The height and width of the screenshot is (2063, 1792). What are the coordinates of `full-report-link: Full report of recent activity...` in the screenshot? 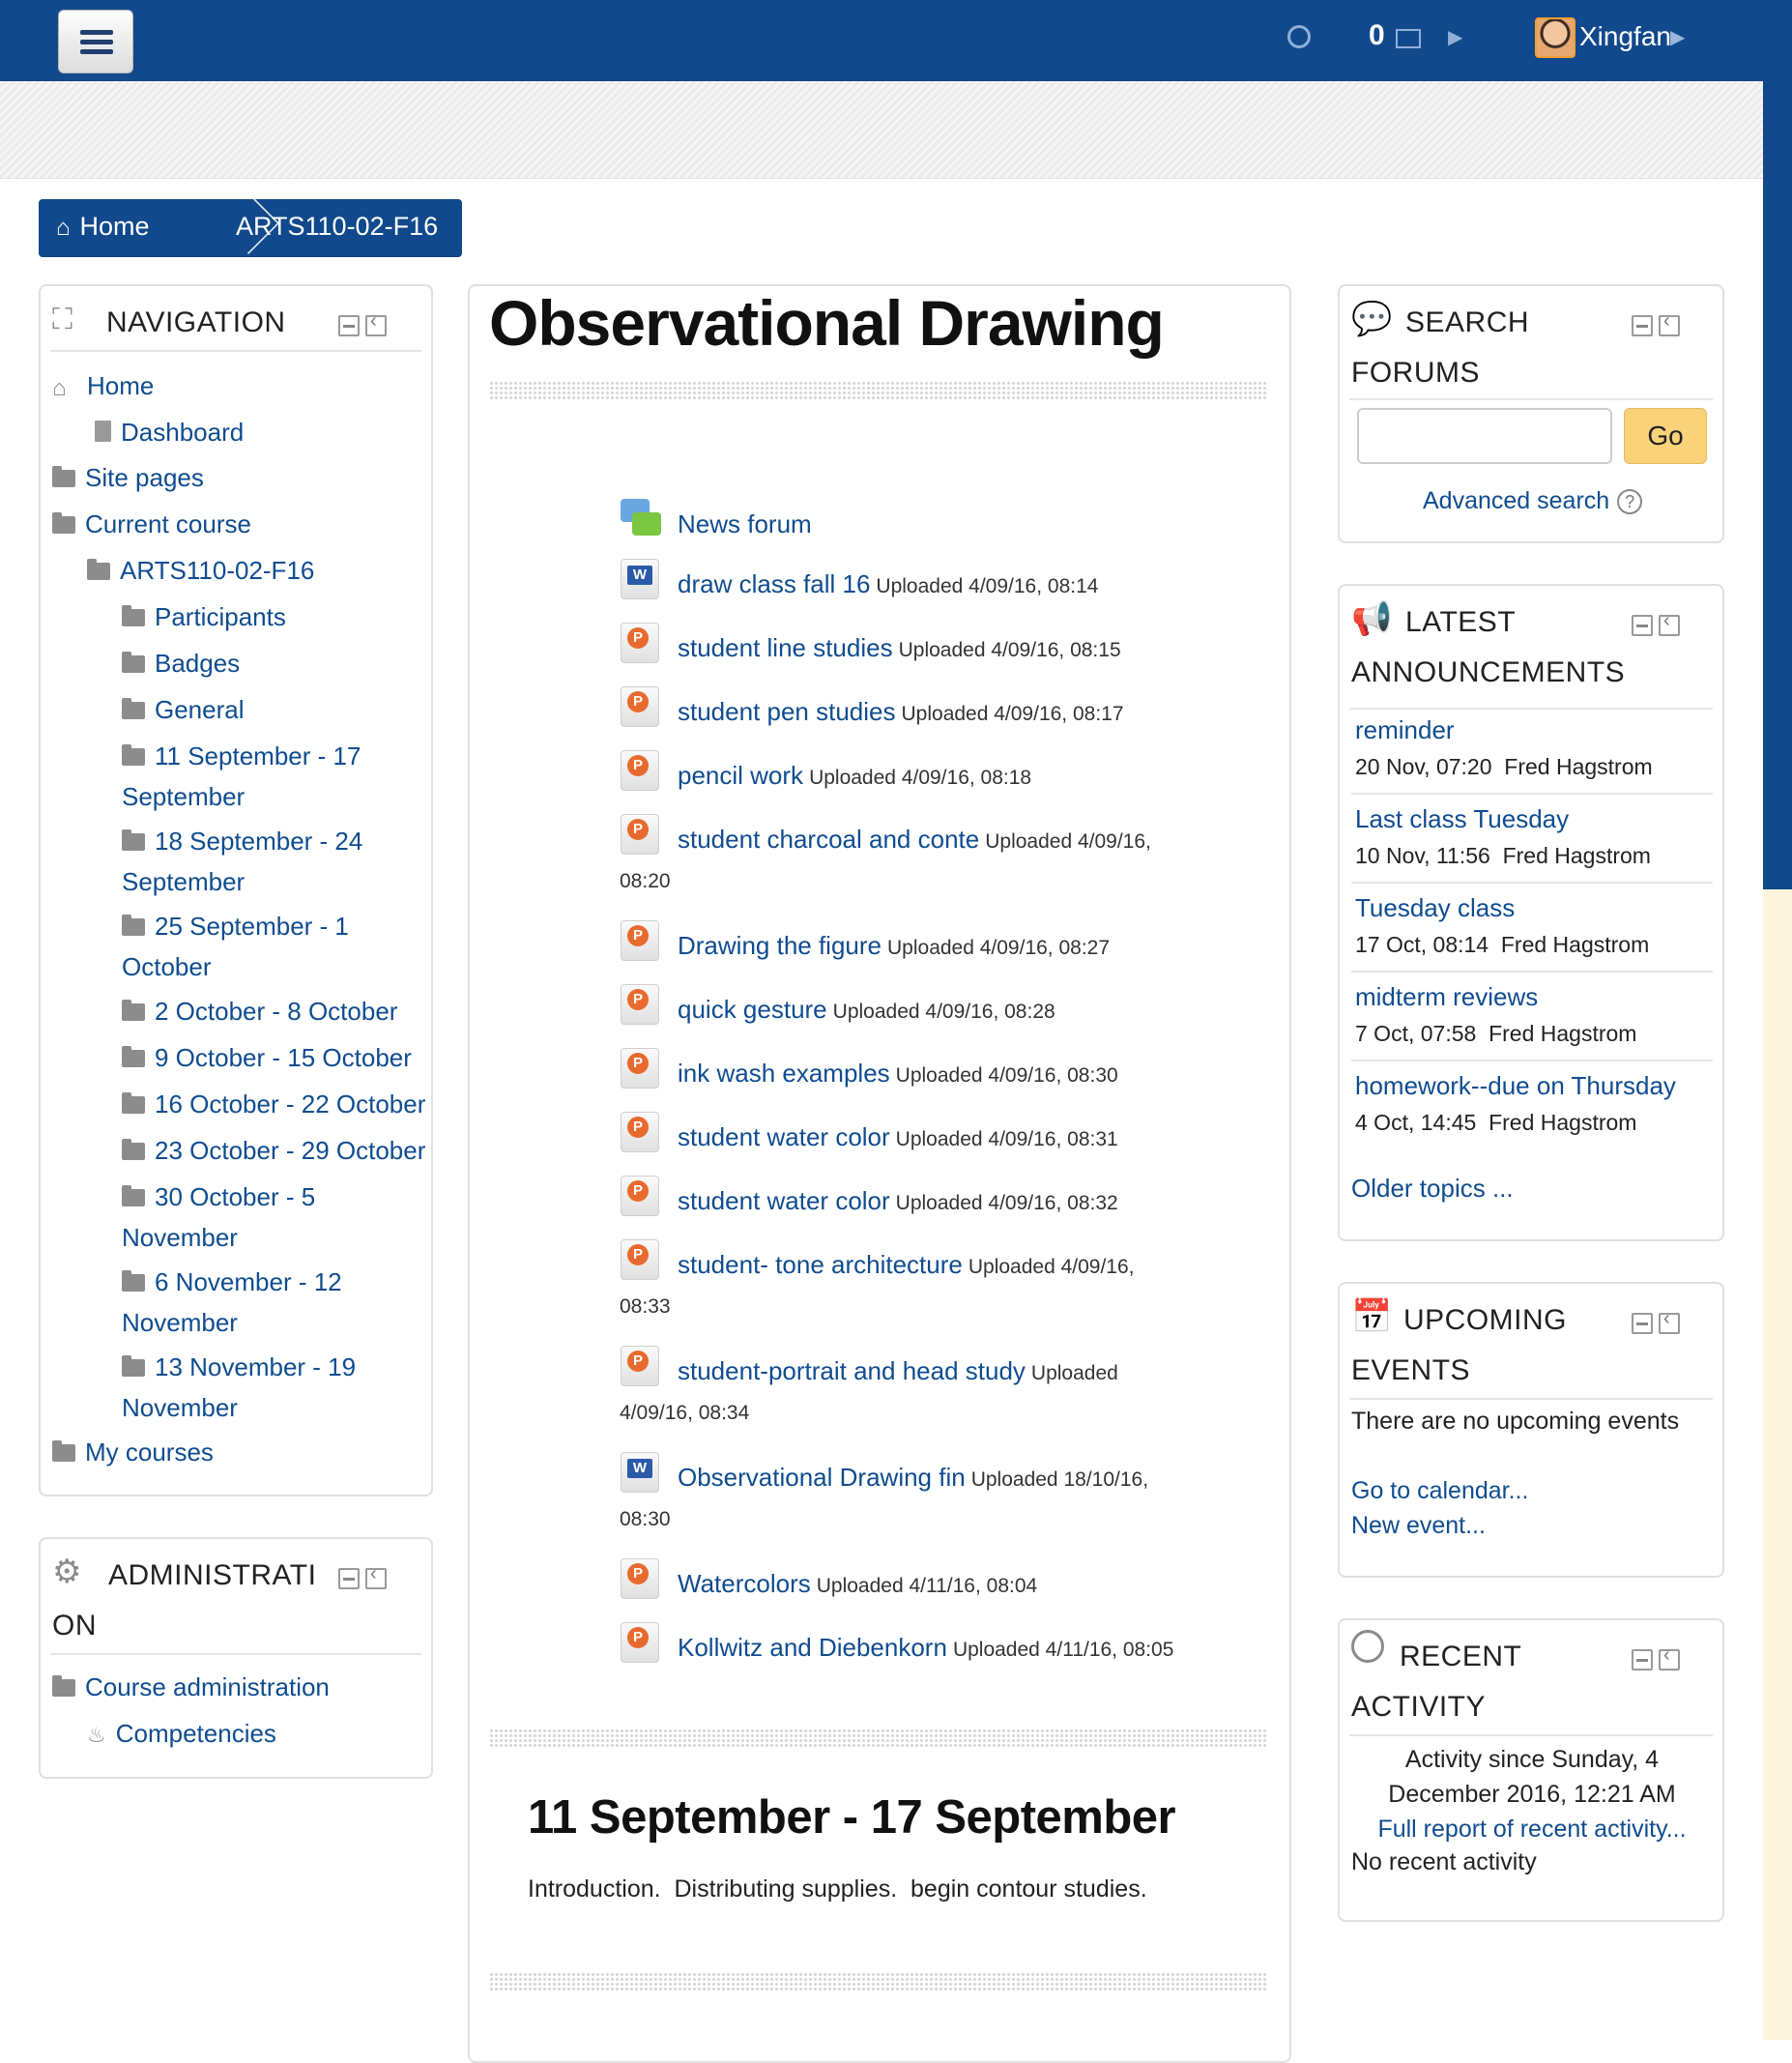 It's located at (1532, 1829).